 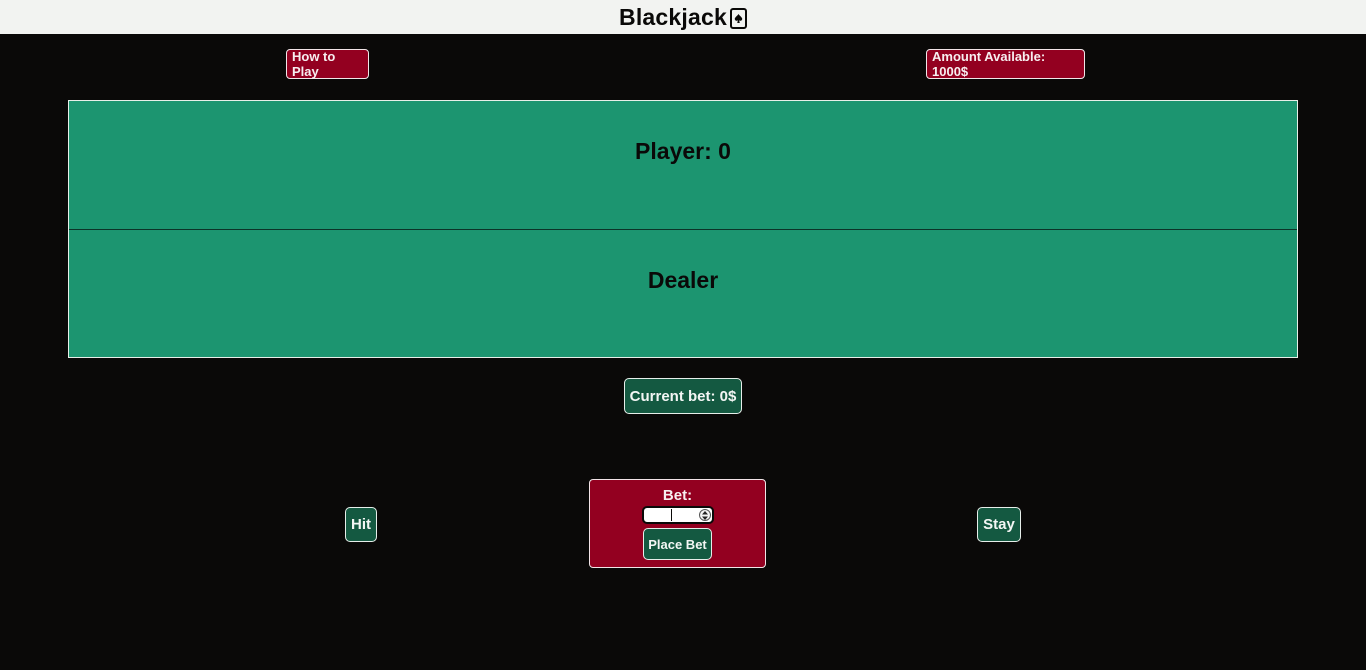 What do you see at coordinates (673, 16) in the screenshot?
I see `page-title: Blackjack` at bounding box center [673, 16].